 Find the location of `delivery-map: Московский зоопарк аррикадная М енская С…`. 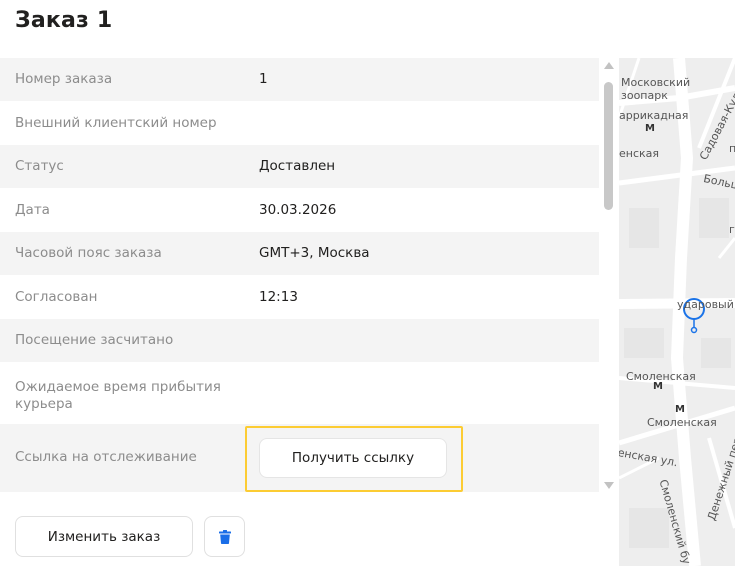

delivery-map: Московский зоопарк аррикадная М енская С… is located at coordinates (677, 312).